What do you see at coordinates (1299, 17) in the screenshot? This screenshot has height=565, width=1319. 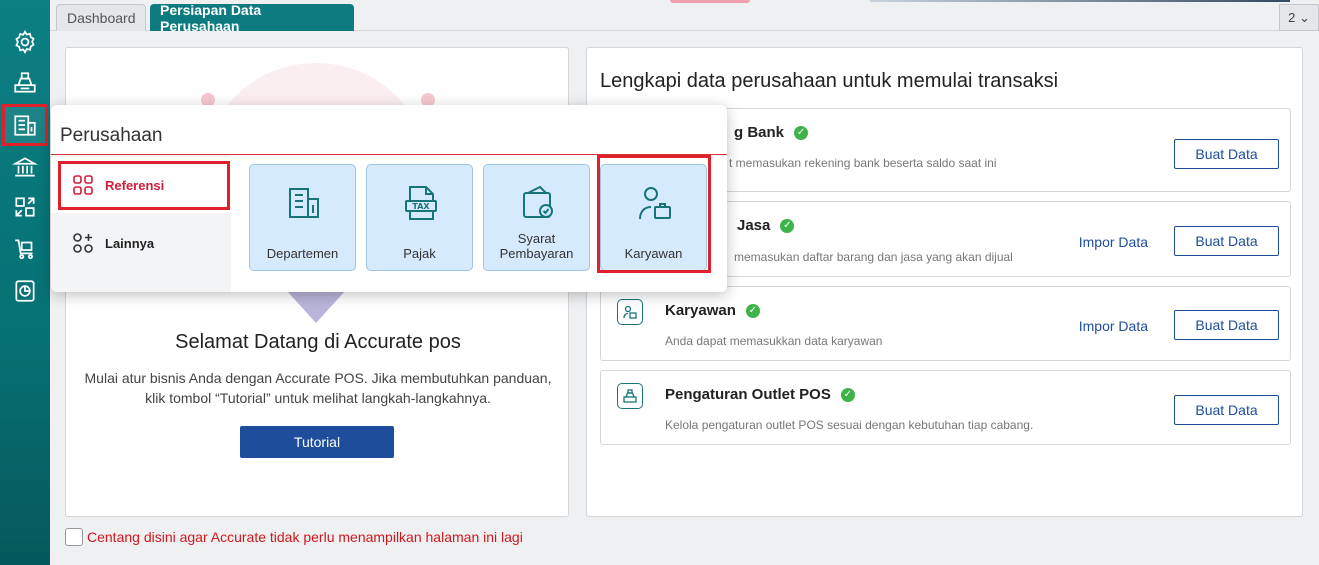 I see `tab-count-dropdown: 2 ⌄` at bounding box center [1299, 17].